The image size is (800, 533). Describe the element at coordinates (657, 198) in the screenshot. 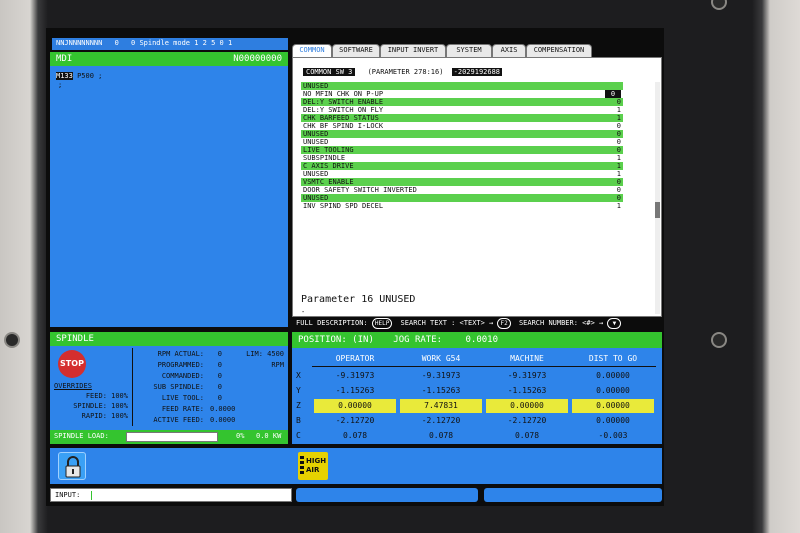

I see `parameter-scrollbar` at that location.